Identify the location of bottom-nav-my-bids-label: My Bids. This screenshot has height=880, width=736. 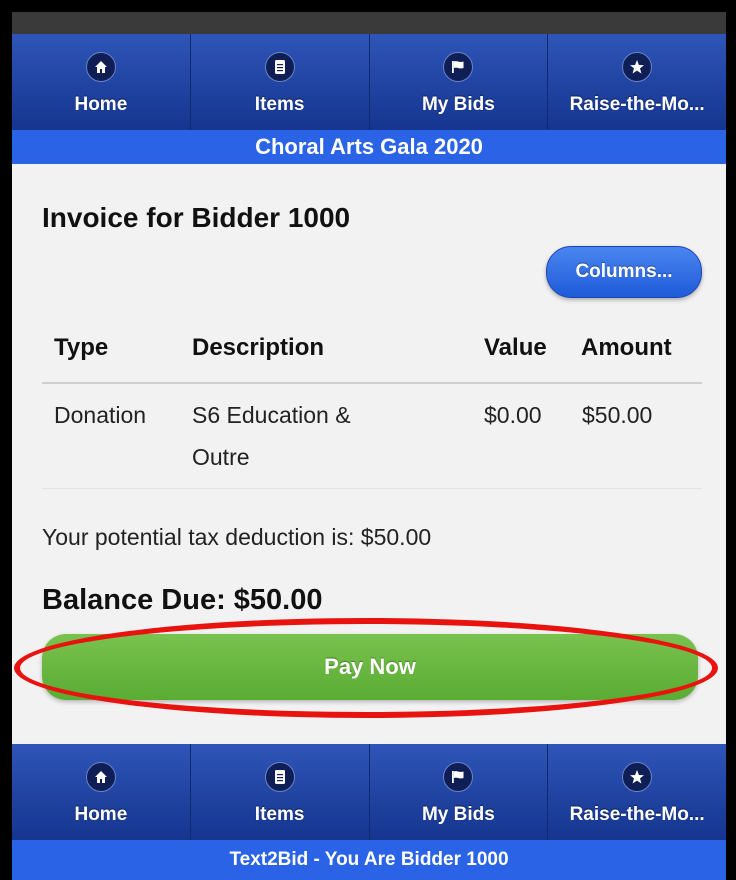
(458, 814).